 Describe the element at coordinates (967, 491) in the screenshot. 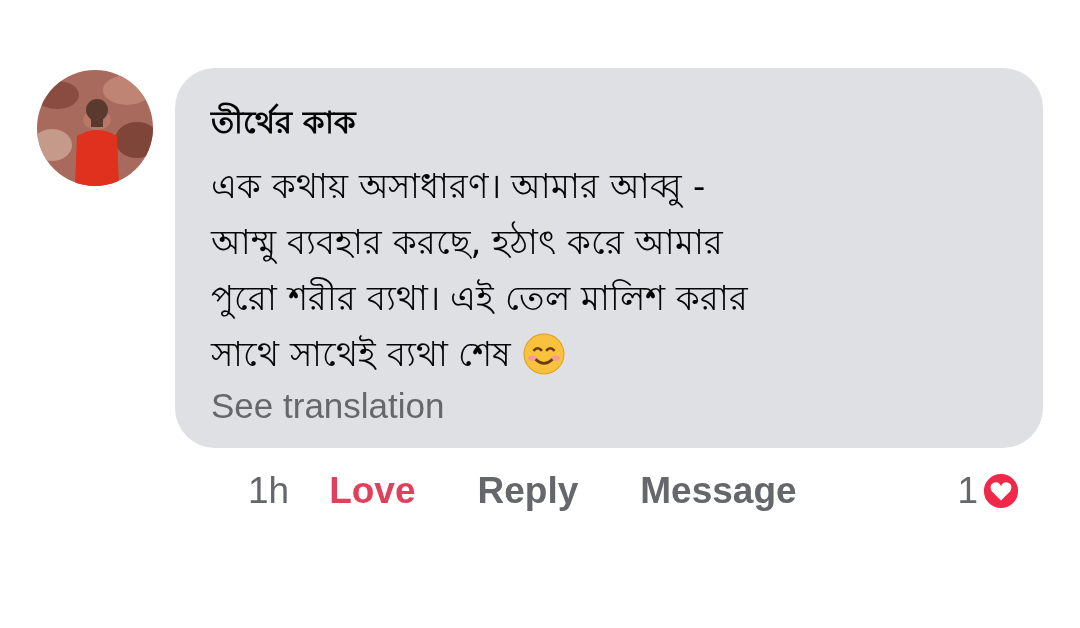

I see `reaction-count: 1` at that location.